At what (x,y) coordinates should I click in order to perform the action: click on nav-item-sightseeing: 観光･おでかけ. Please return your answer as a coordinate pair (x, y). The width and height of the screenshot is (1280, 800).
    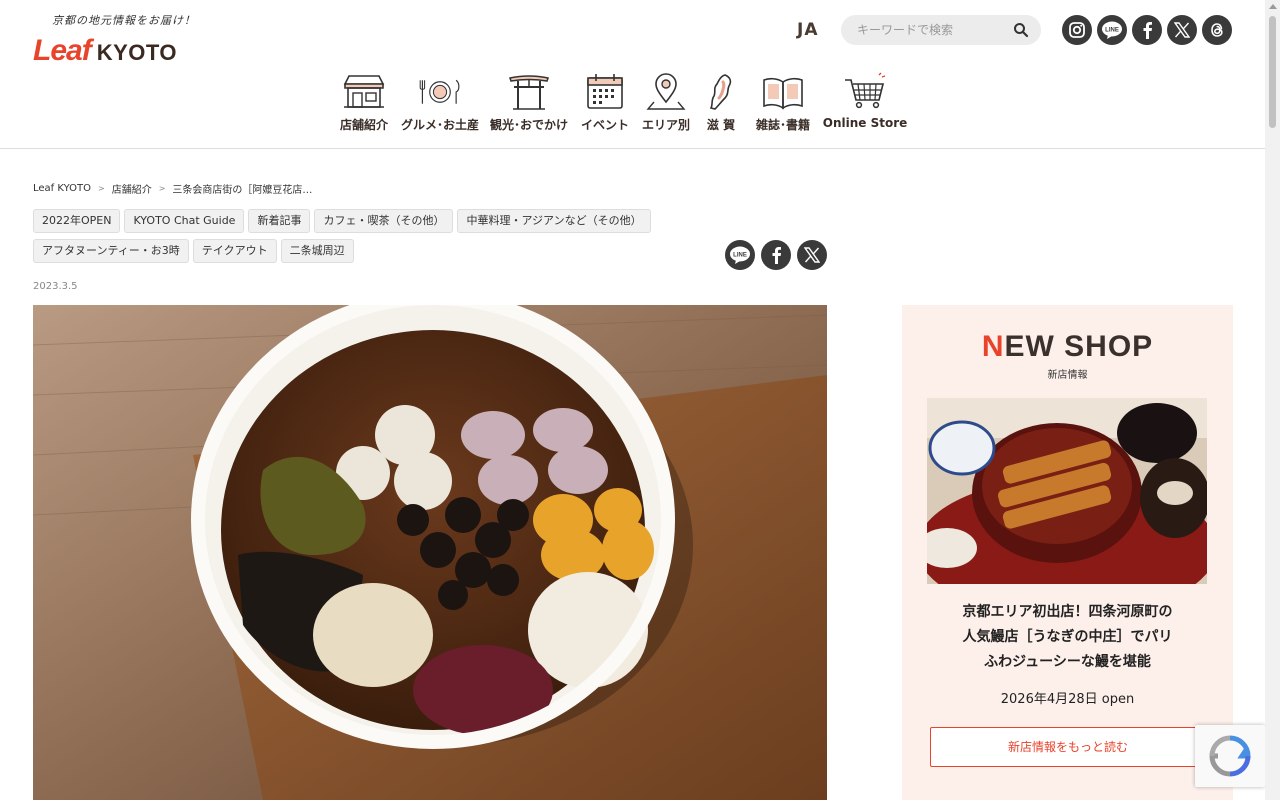
    Looking at the image, I should click on (529, 102).